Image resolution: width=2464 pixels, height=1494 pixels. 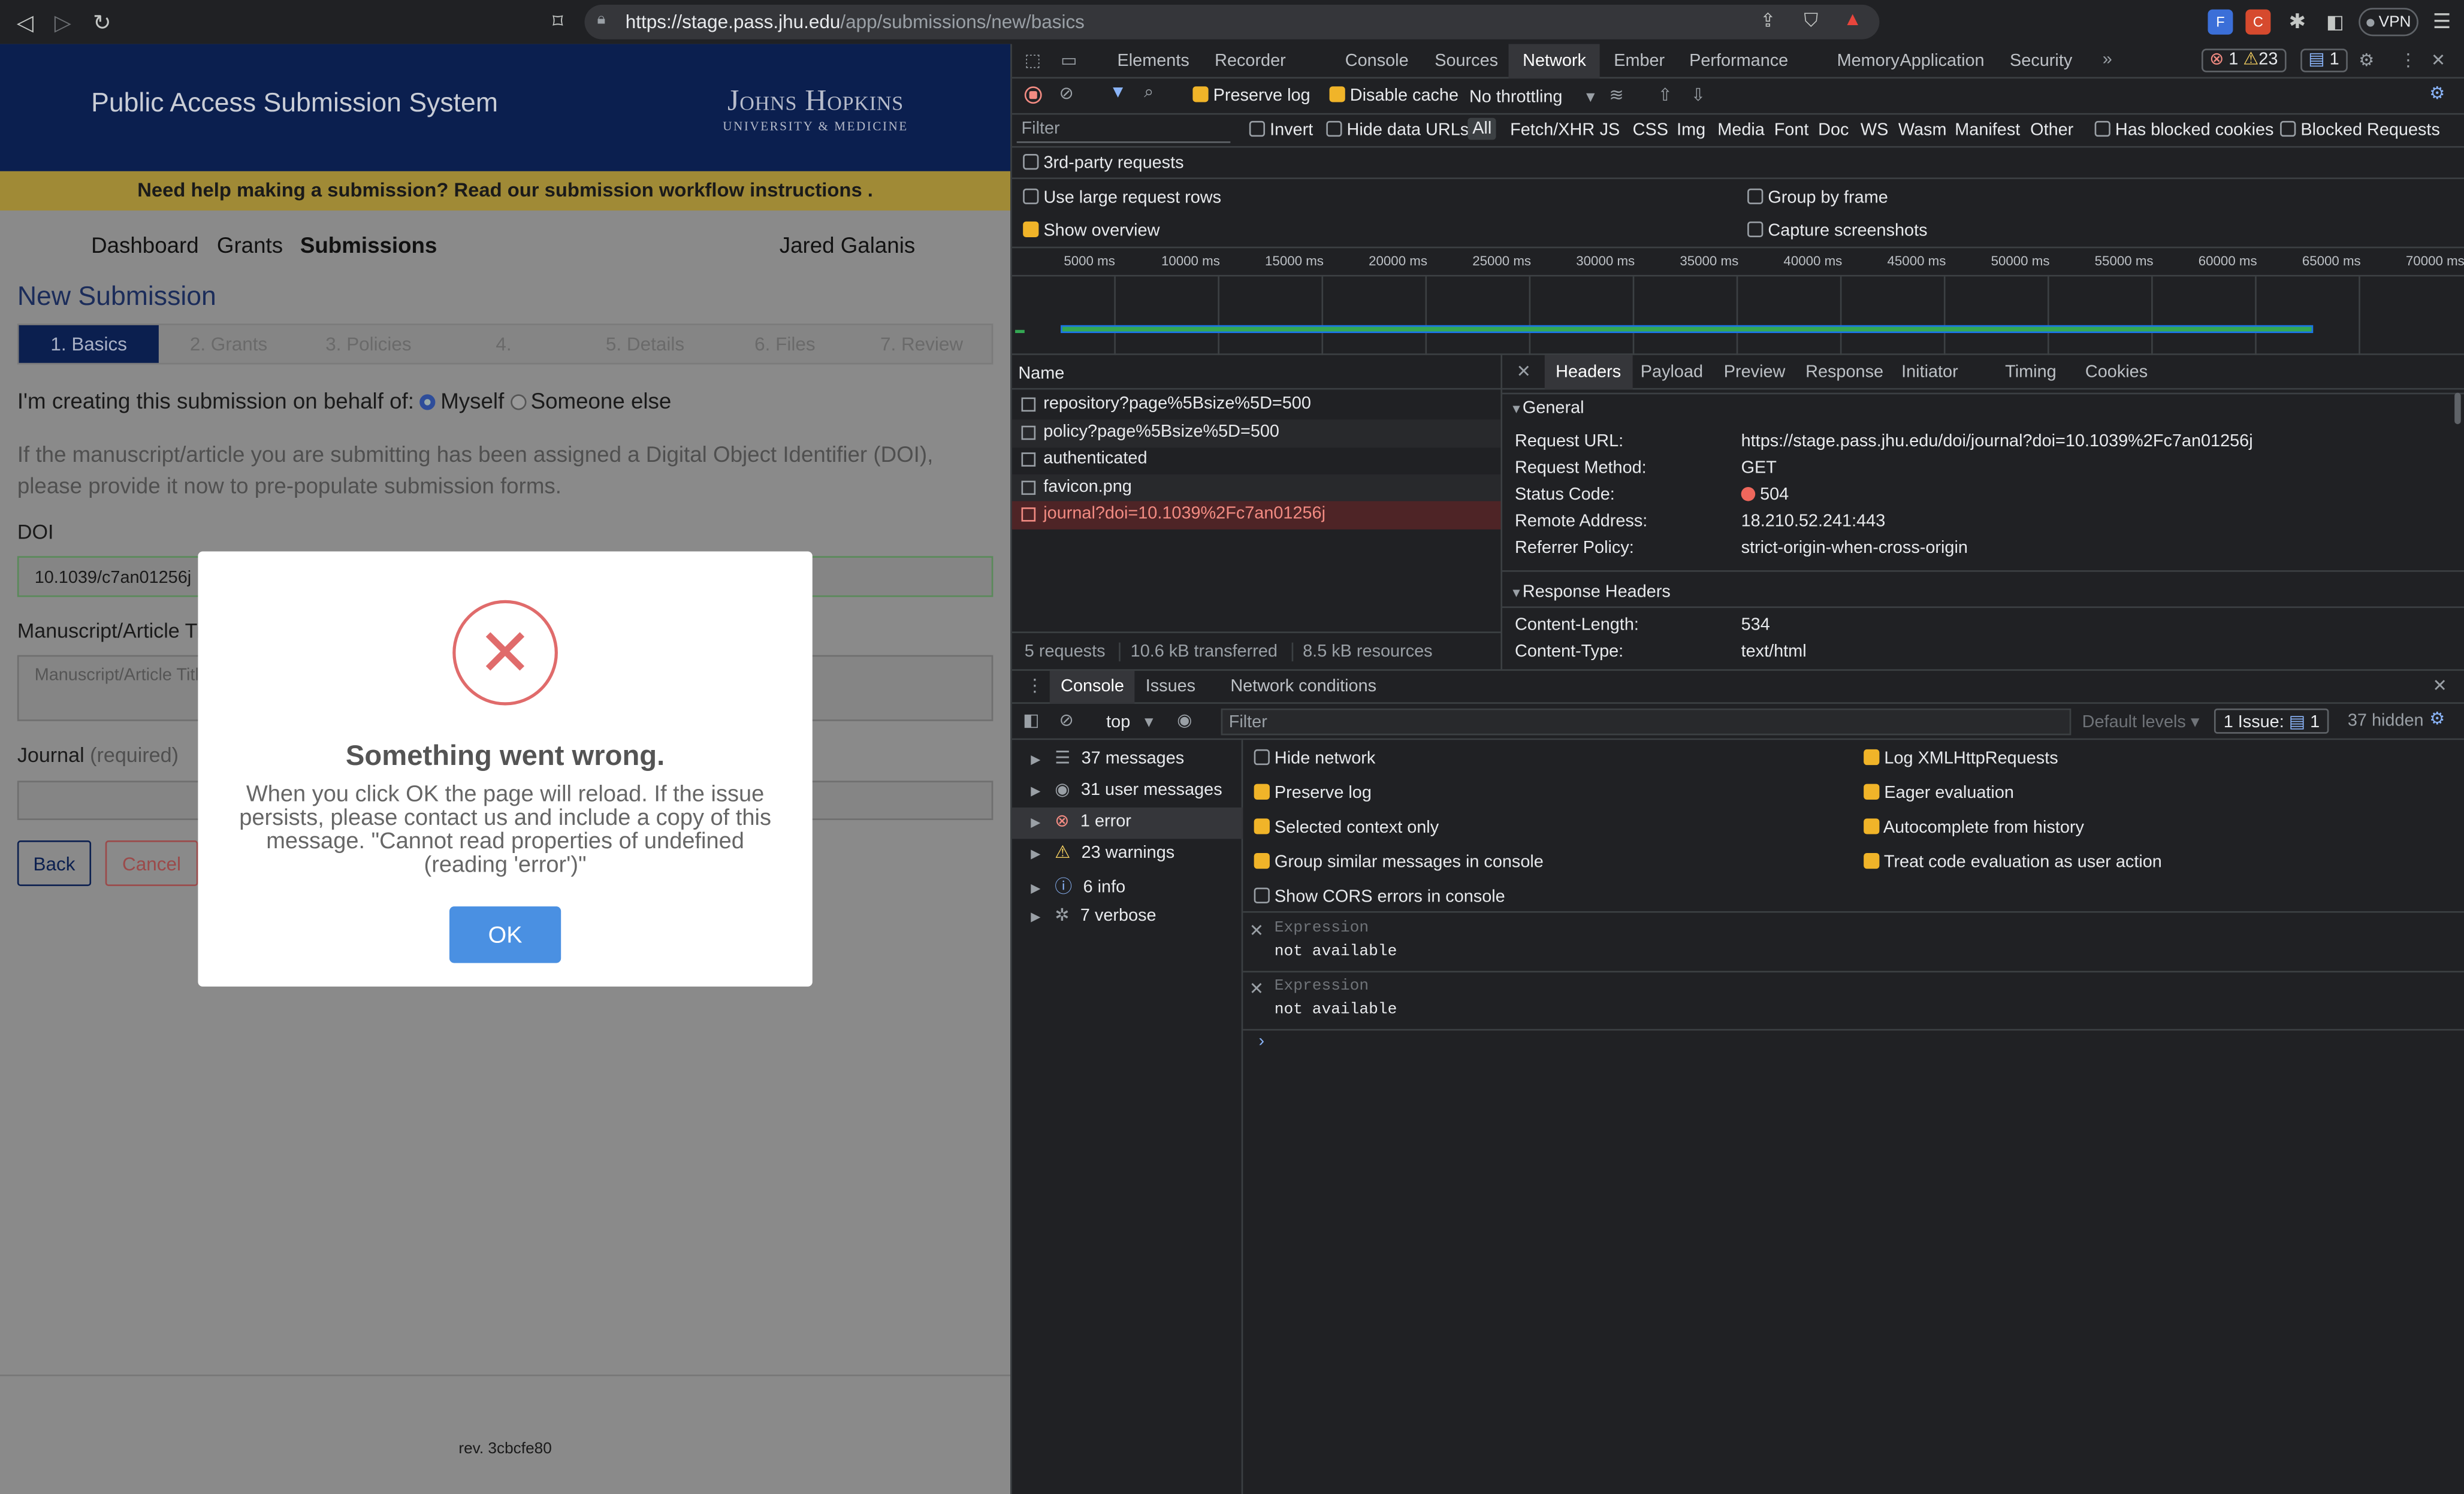 I want to click on brave-shield-icon: ⛉, so click(x=1811, y=21).